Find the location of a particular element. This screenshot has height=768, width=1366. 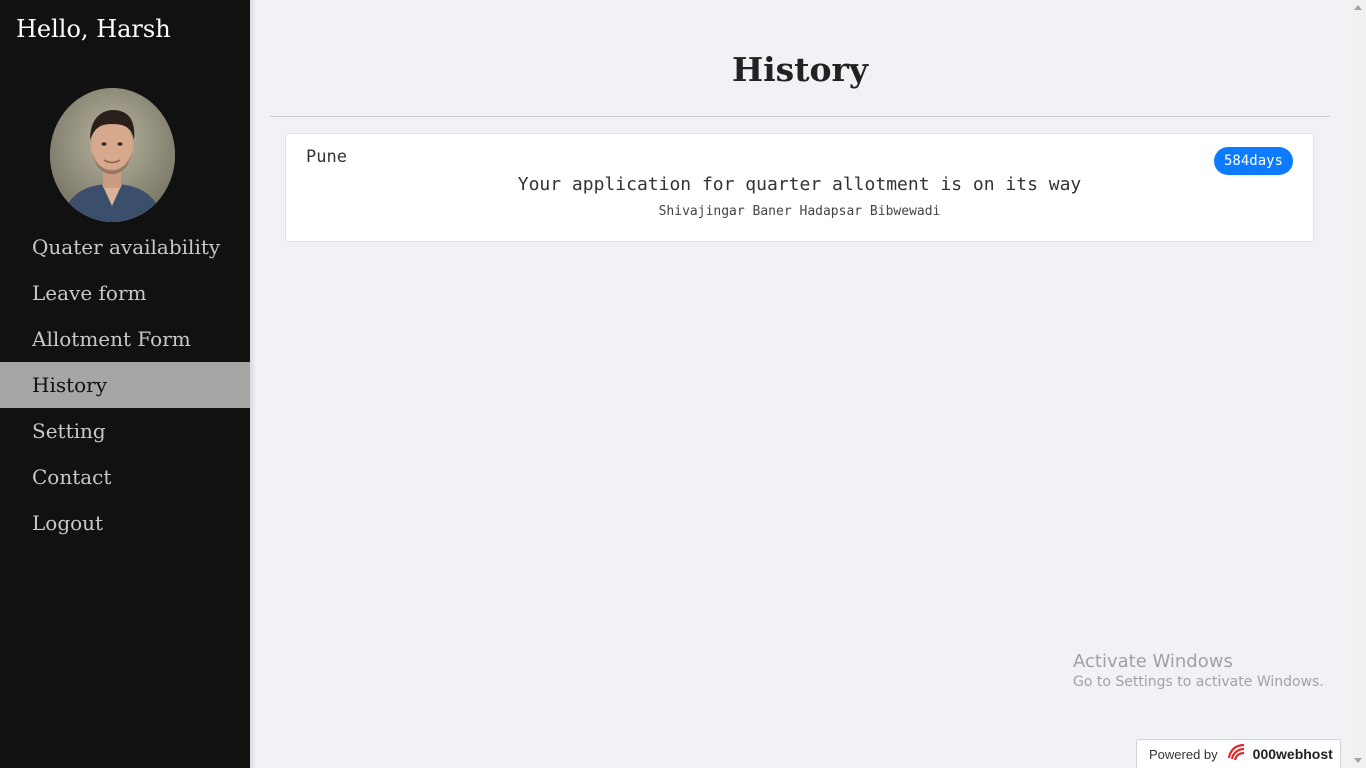

000webhost-logo-icon is located at coordinates (1237, 754).